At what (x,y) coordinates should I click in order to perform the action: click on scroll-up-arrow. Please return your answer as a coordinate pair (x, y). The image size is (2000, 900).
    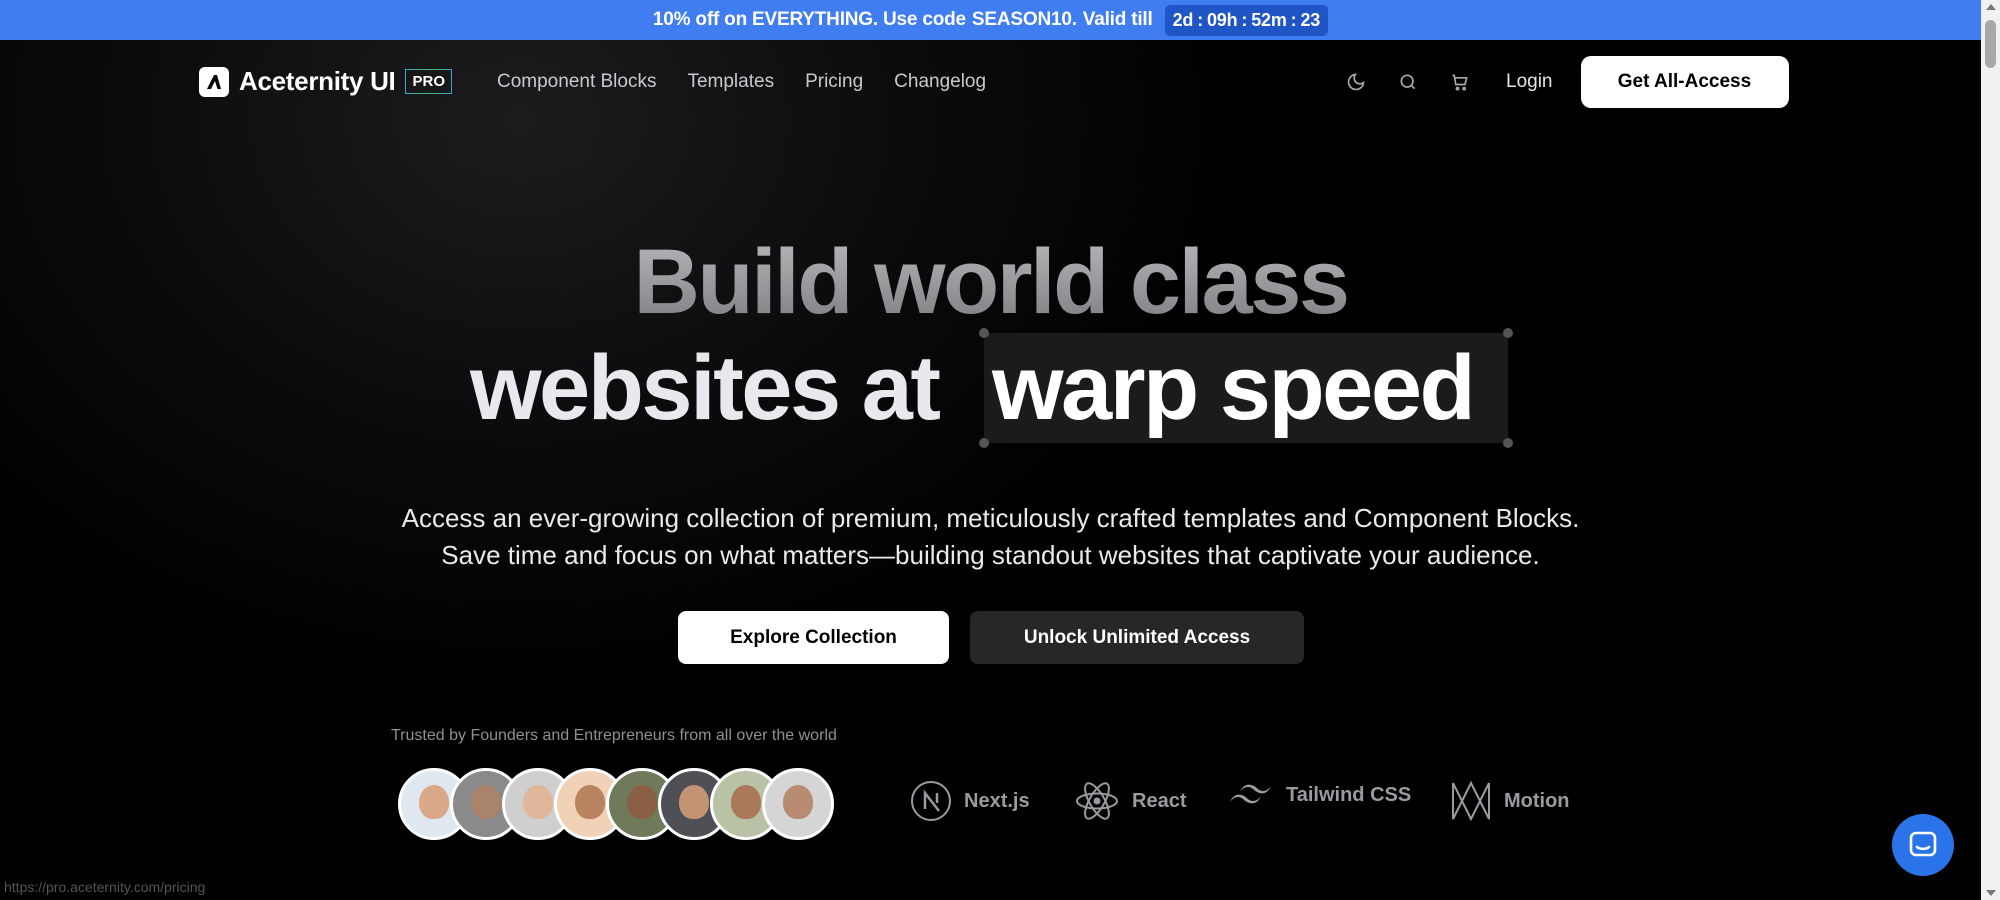
    Looking at the image, I should click on (1991, 7).